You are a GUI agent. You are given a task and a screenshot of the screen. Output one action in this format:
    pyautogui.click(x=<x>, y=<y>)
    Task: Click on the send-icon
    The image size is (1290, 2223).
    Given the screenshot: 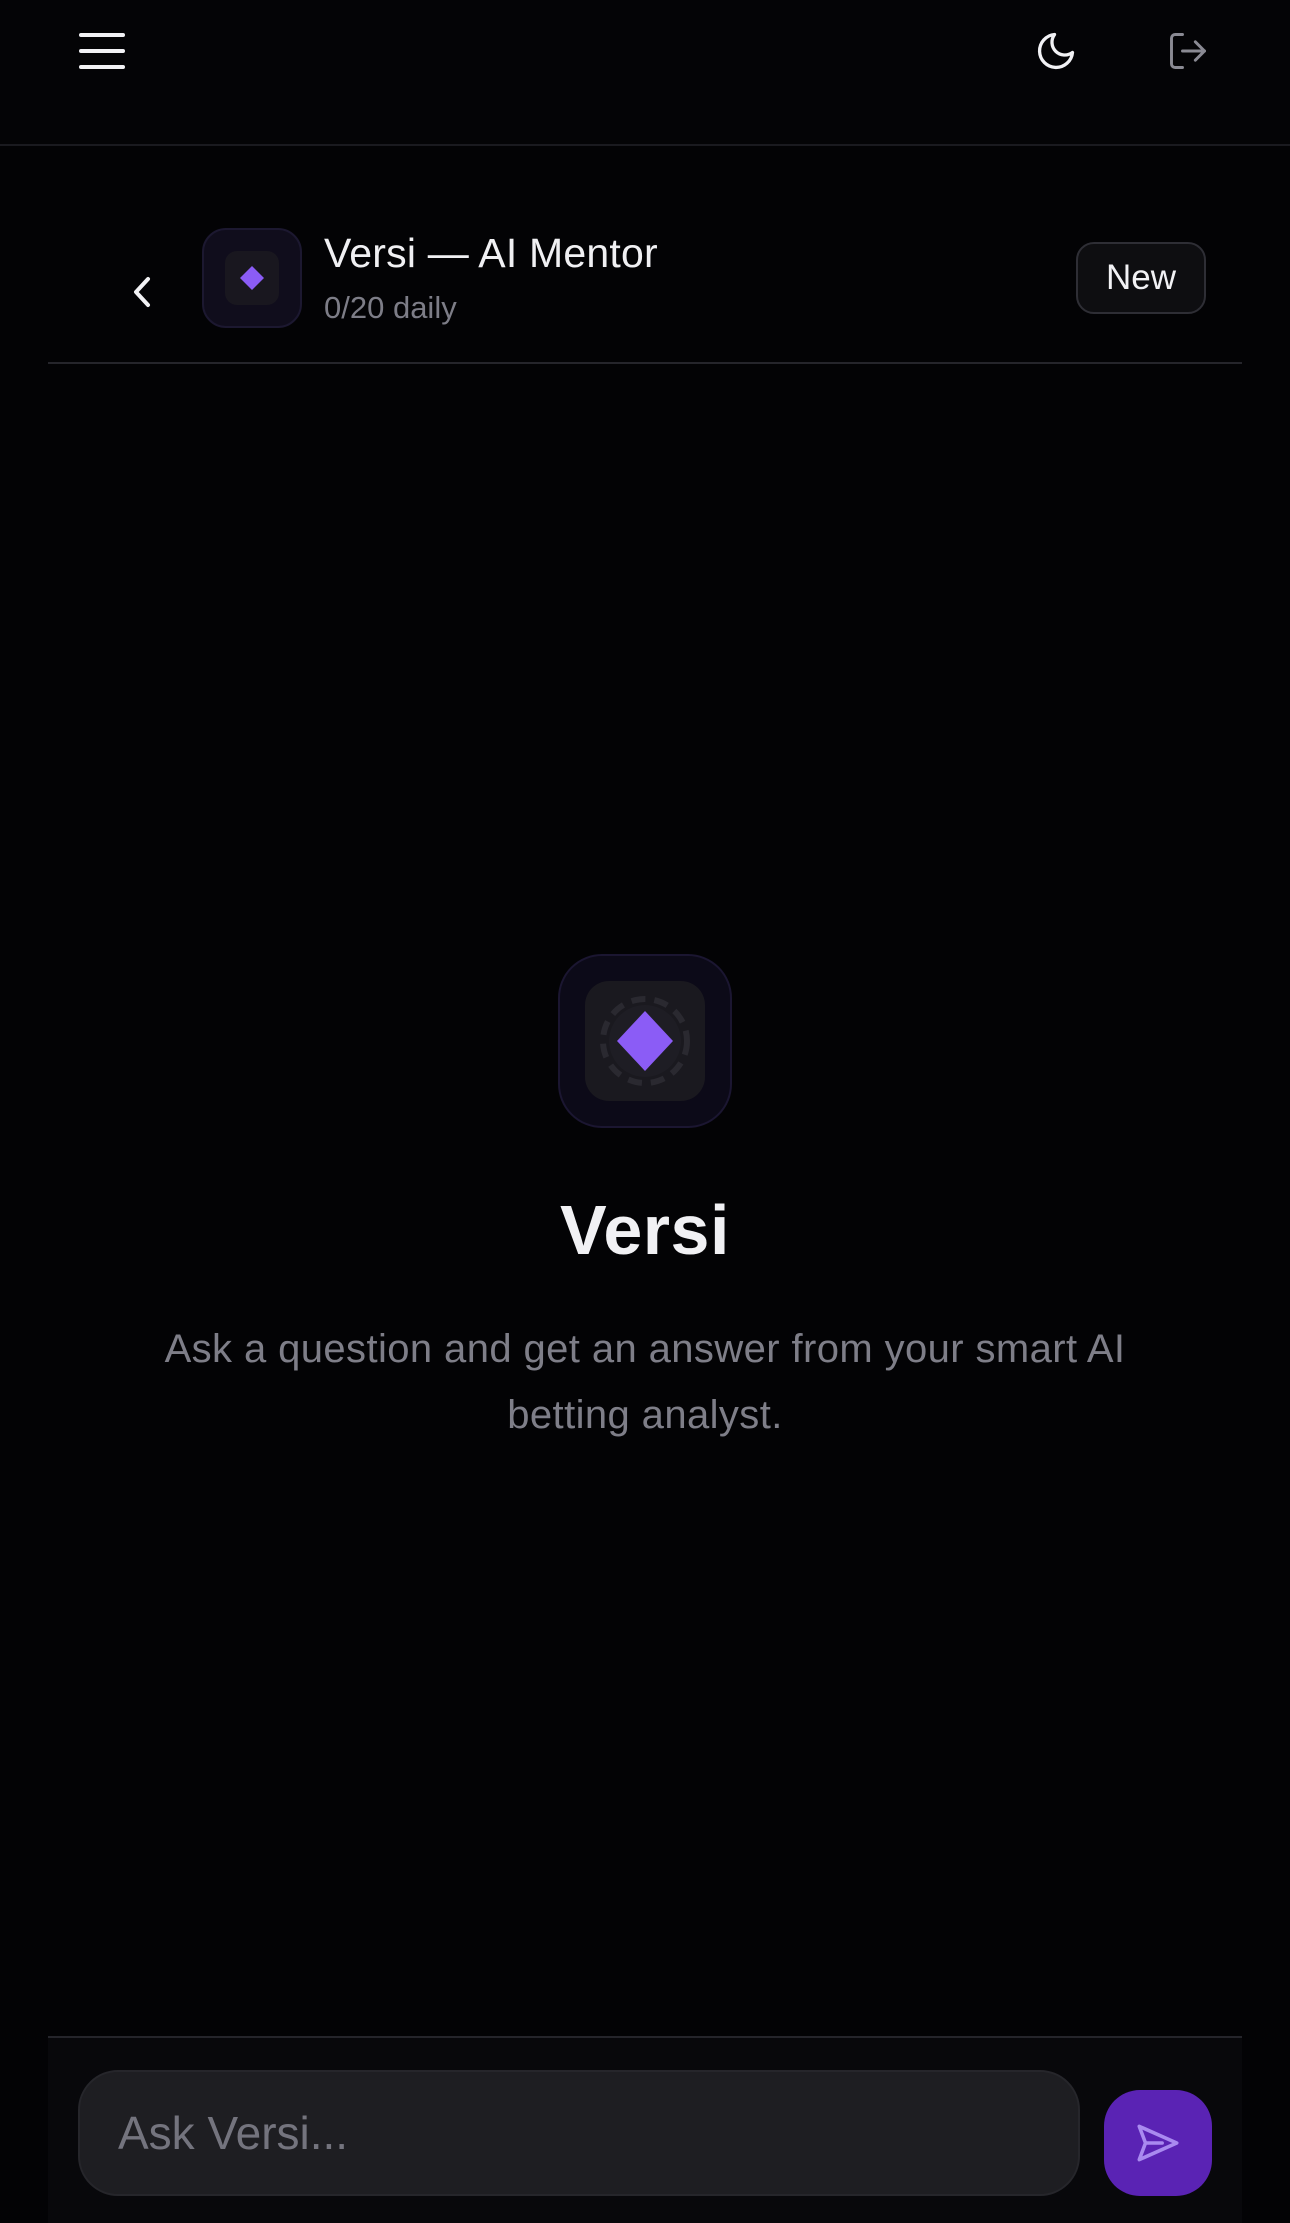 What is the action you would take?
    pyautogui.click(x=1158, y=2143)
    